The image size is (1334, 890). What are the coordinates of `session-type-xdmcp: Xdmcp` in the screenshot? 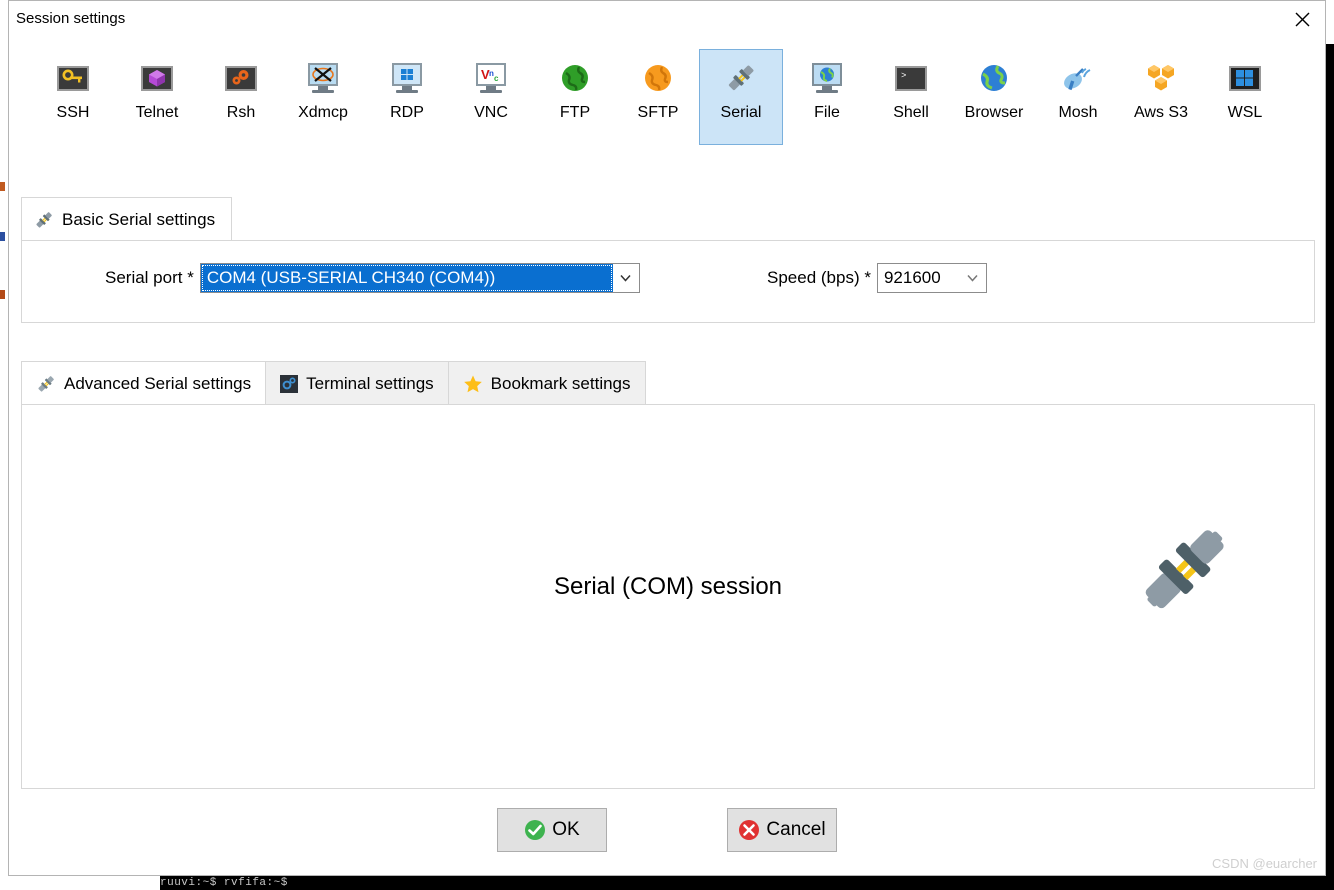 It's located at (323, 97).